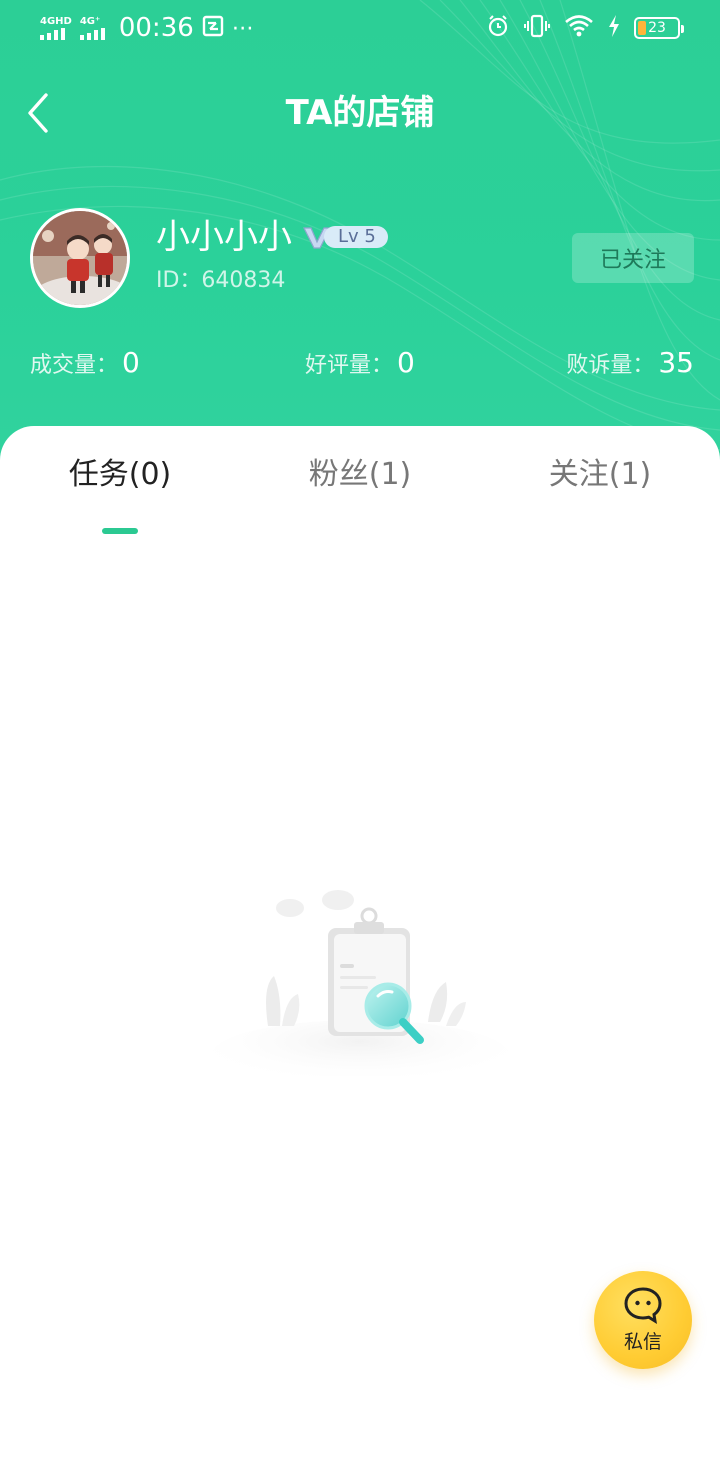  Describe the element at coordinates (80, 258) in the screenshot. I see `avatar` at that location.